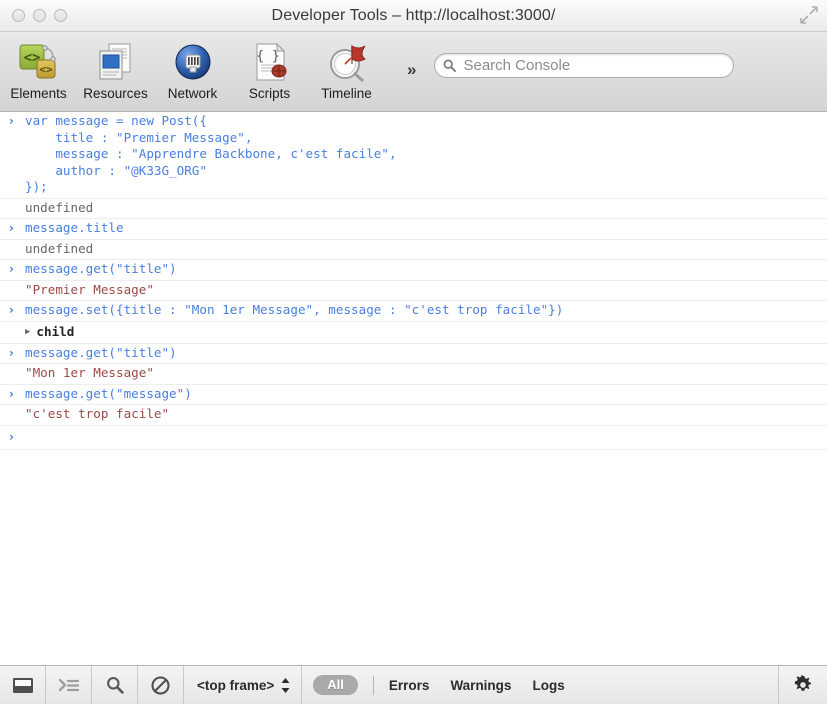 This screenshot has height=704, width=827. I want to click on console-filters: All Errors Warnings Logs, so click(540, 685).